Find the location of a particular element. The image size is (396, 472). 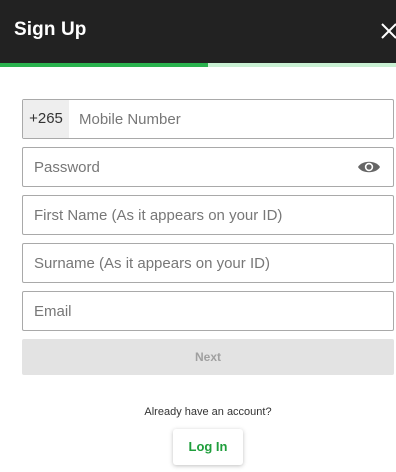

password-input is located at coordinates (189, 167).